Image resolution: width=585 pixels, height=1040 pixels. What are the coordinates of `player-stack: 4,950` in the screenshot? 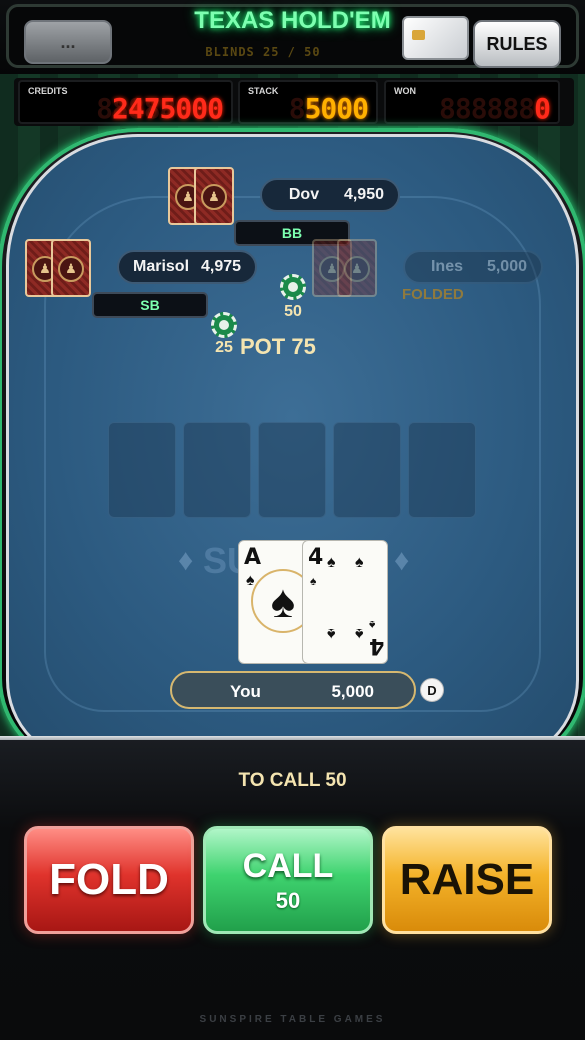 It's located at (363, 194).